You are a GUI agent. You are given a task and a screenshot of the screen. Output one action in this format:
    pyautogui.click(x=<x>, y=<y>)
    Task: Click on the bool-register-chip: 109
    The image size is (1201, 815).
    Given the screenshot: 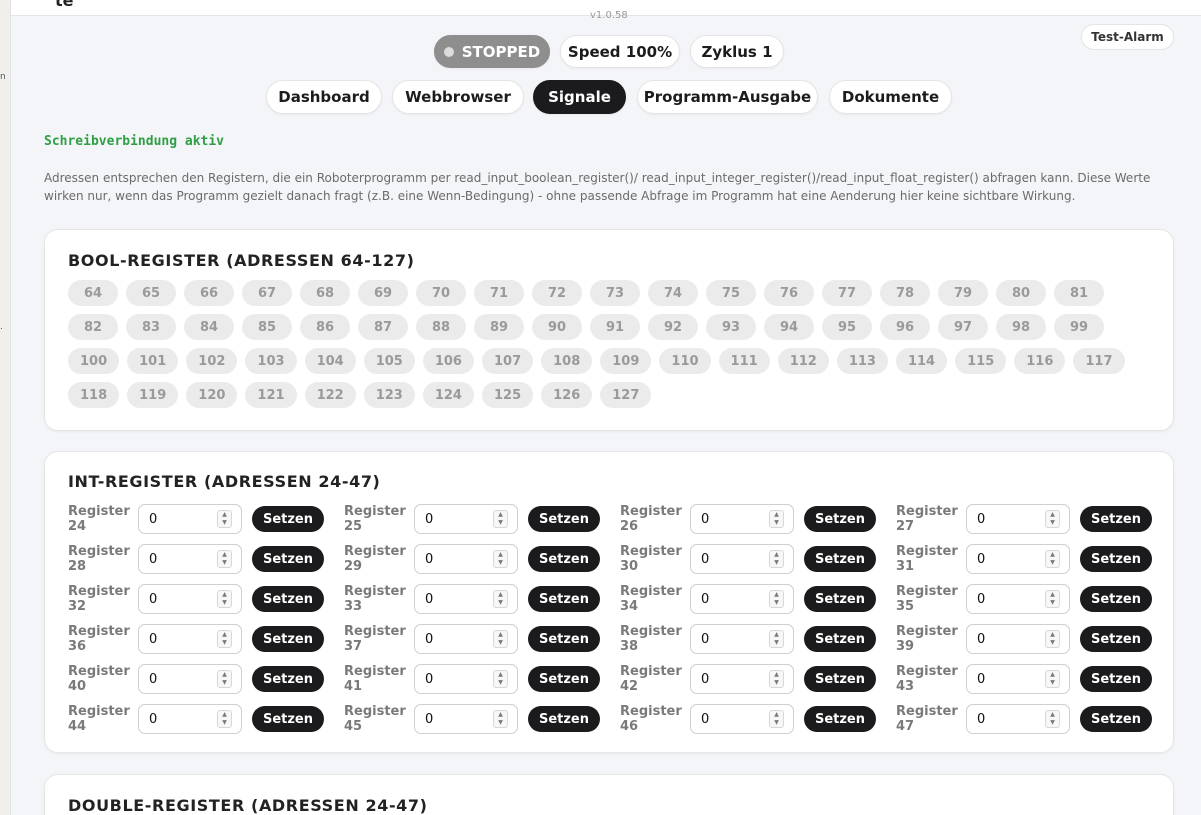 What is the action you would take?
    pyautogui.click(x=626, y=361)
    